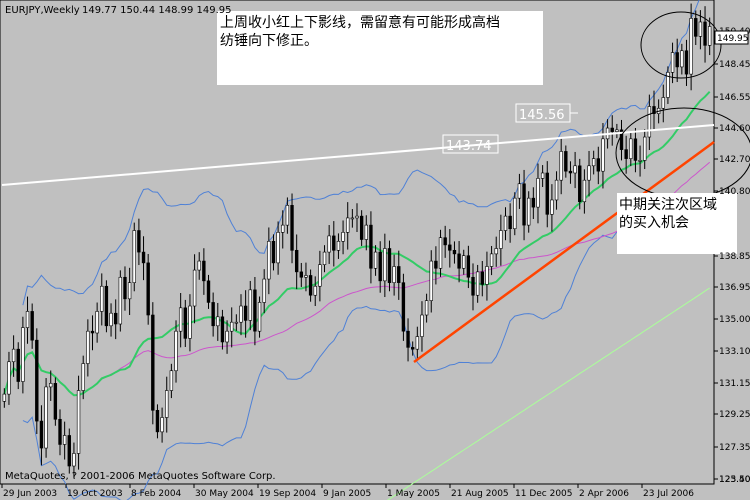 The image size is (750, 500). What do you see at coordinates (544, 494) in the screenshot?
I see `time-tick-label: 11 Dec 2005` at bounding box center [544, 494].